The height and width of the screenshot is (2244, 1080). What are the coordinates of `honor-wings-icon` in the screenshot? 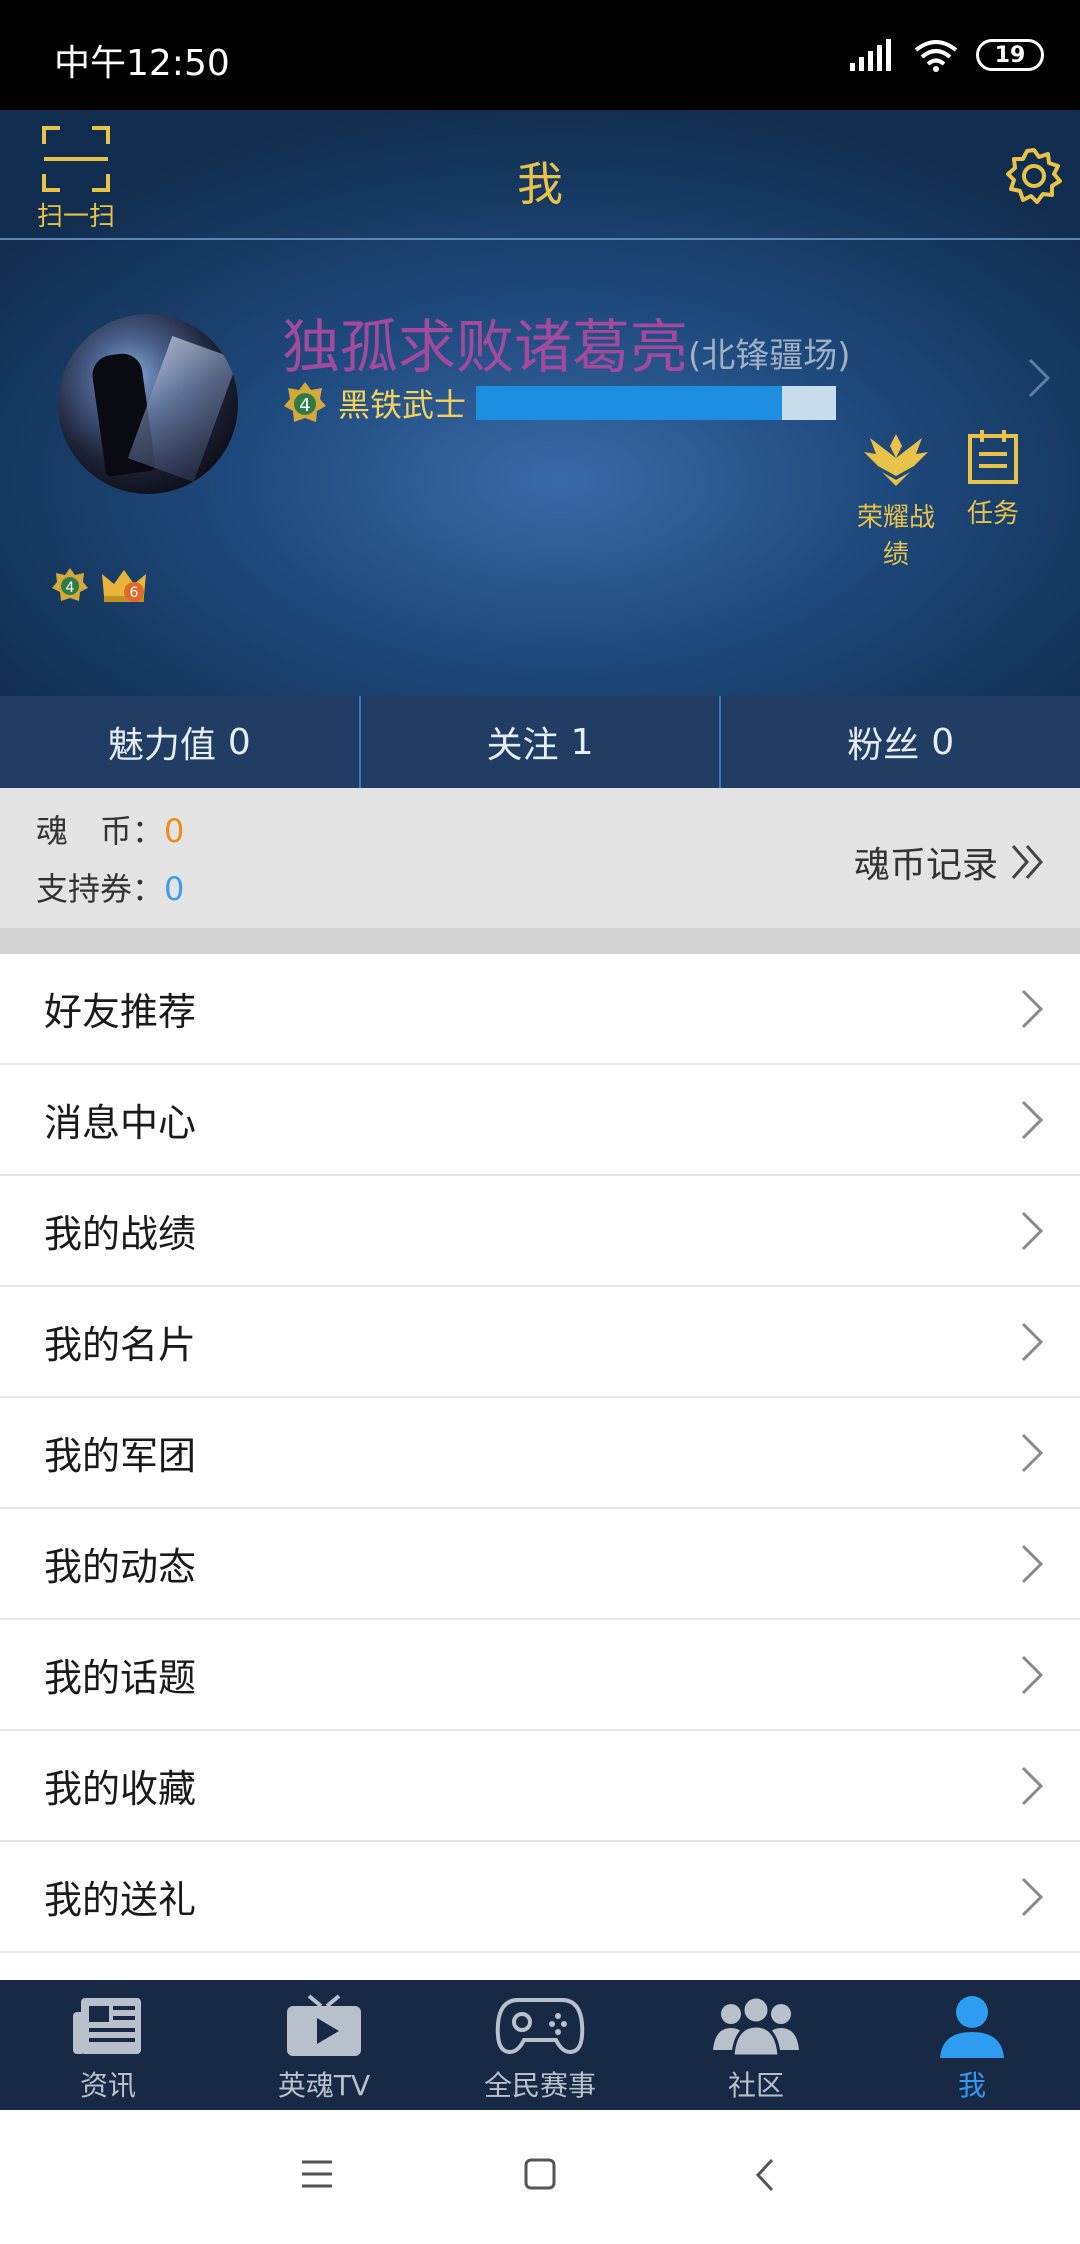 It's located at (896, 460).